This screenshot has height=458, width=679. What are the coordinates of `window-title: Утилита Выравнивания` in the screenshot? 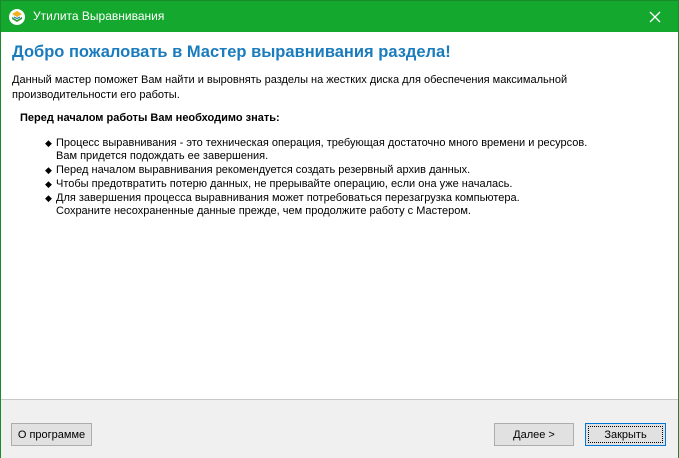 It's located at (99, 16).